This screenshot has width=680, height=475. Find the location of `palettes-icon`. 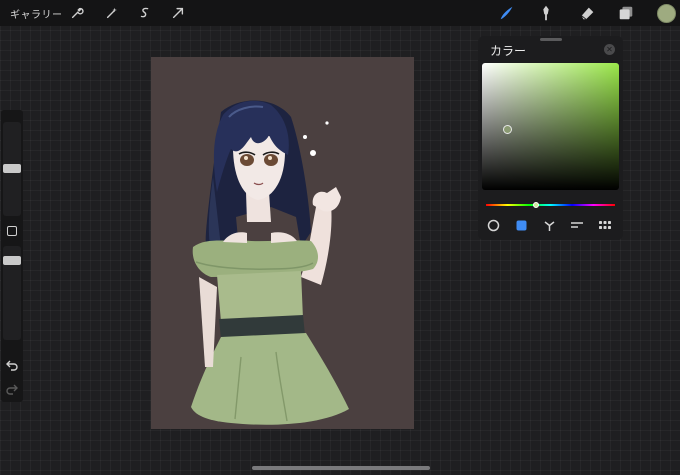

palettes-icon is located at coordinates (605, 225).